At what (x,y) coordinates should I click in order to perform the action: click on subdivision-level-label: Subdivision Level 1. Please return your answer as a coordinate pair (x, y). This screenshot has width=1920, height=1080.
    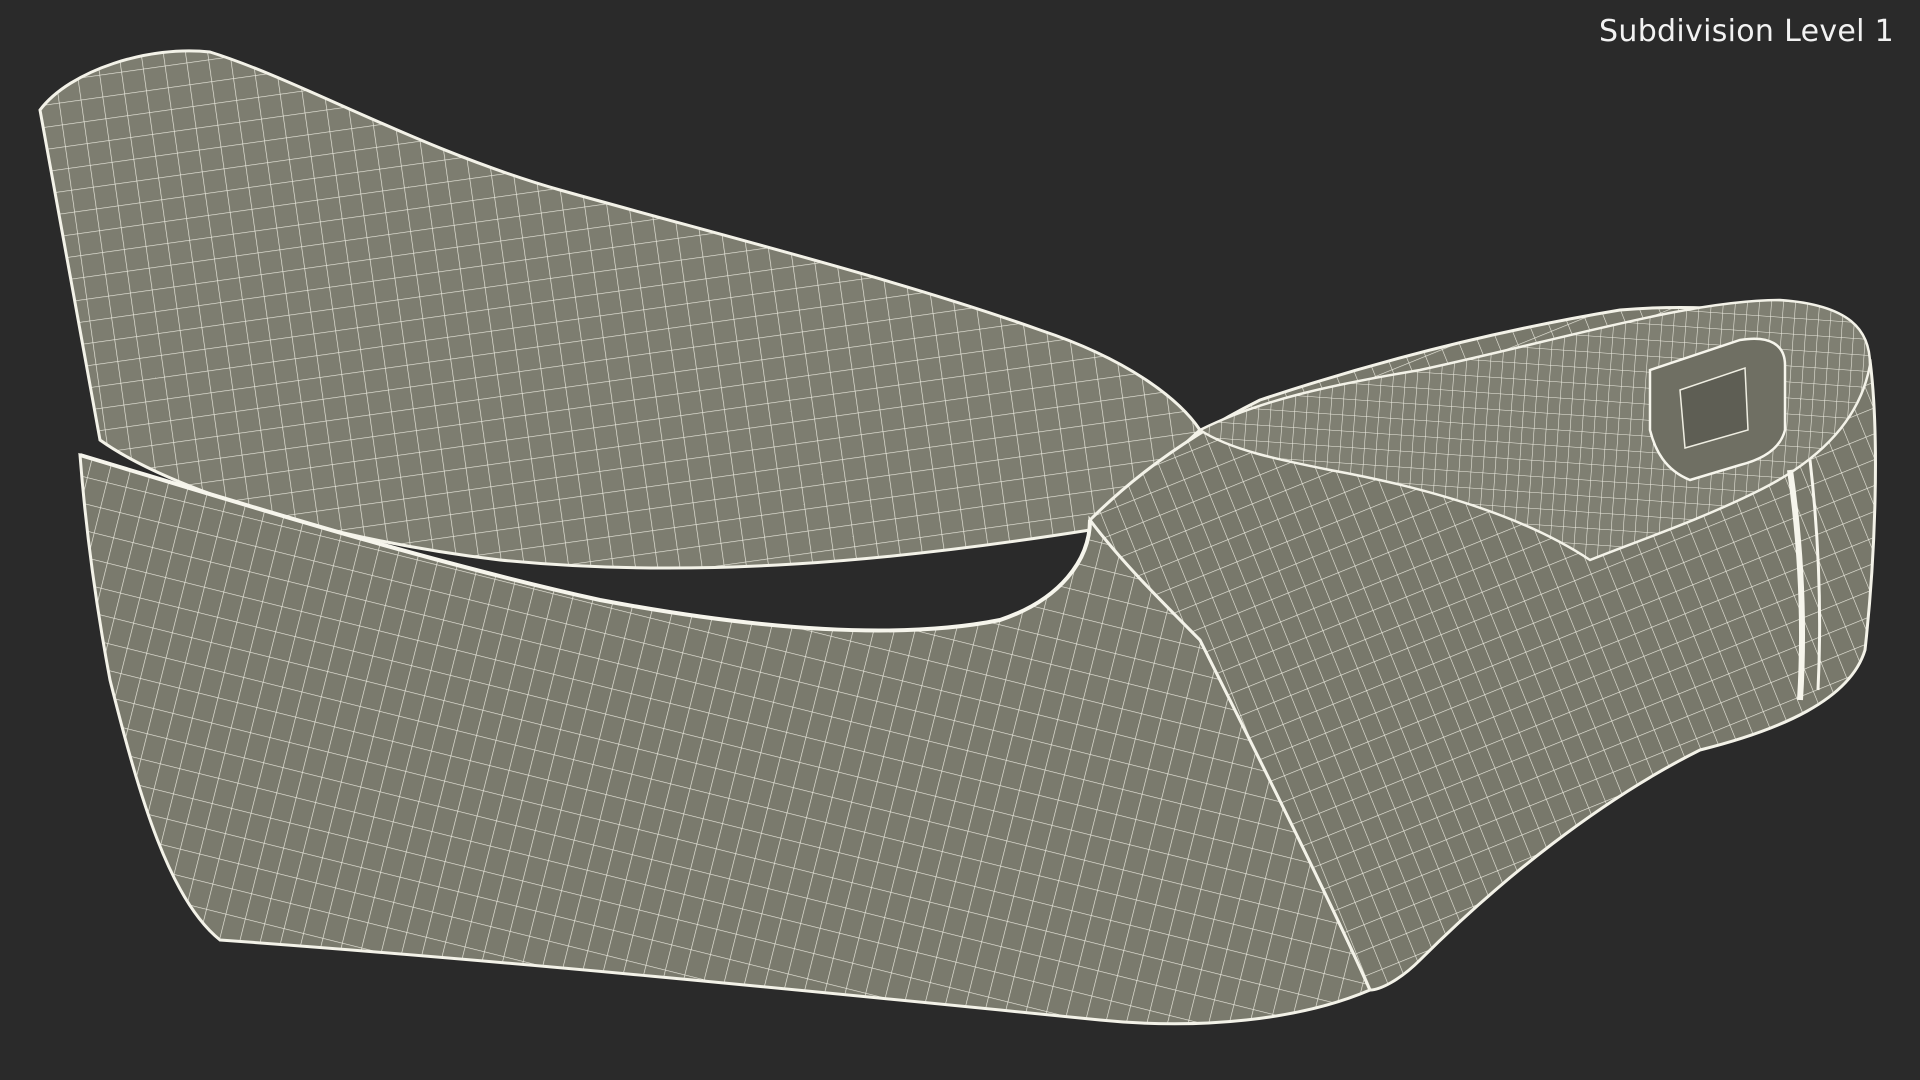
    Looking at the image, I should click on (1746, 31).